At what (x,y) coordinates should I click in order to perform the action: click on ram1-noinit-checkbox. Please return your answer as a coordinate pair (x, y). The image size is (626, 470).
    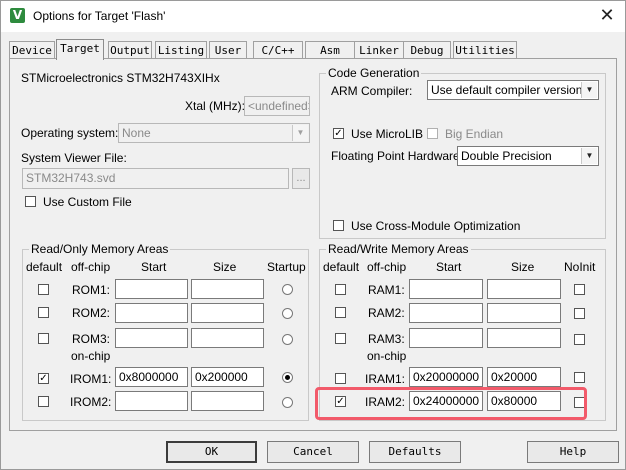
    Looking at the image, I should click on (579, 289).